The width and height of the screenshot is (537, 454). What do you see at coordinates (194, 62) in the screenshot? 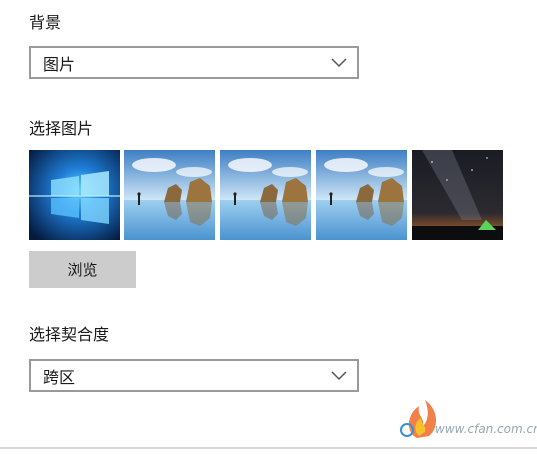
I see `background-dropdown: 图片` at bounding box center [194, 62].